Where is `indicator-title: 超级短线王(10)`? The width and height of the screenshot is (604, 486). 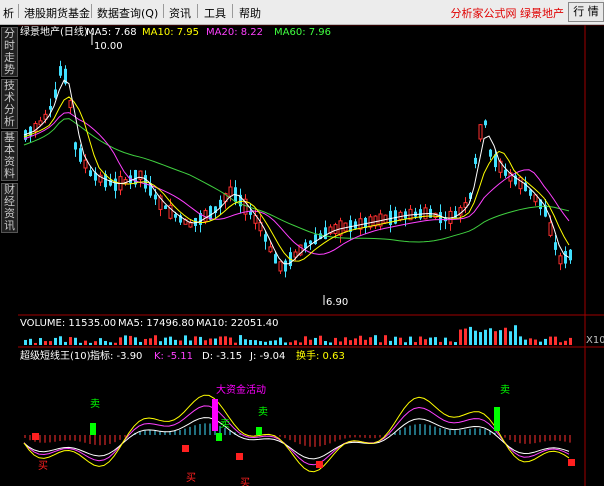
indicator-title: 超级短线王(10) is located at coordinates (55, 355).